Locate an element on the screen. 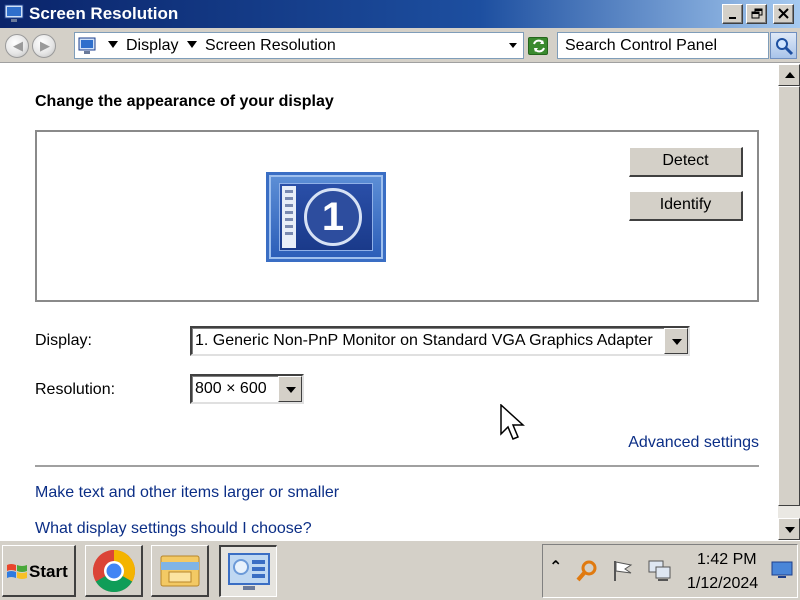 The width and height of the screenshot is (800, 600). mouse-cursor-icon is located at coordinates (512, 422).